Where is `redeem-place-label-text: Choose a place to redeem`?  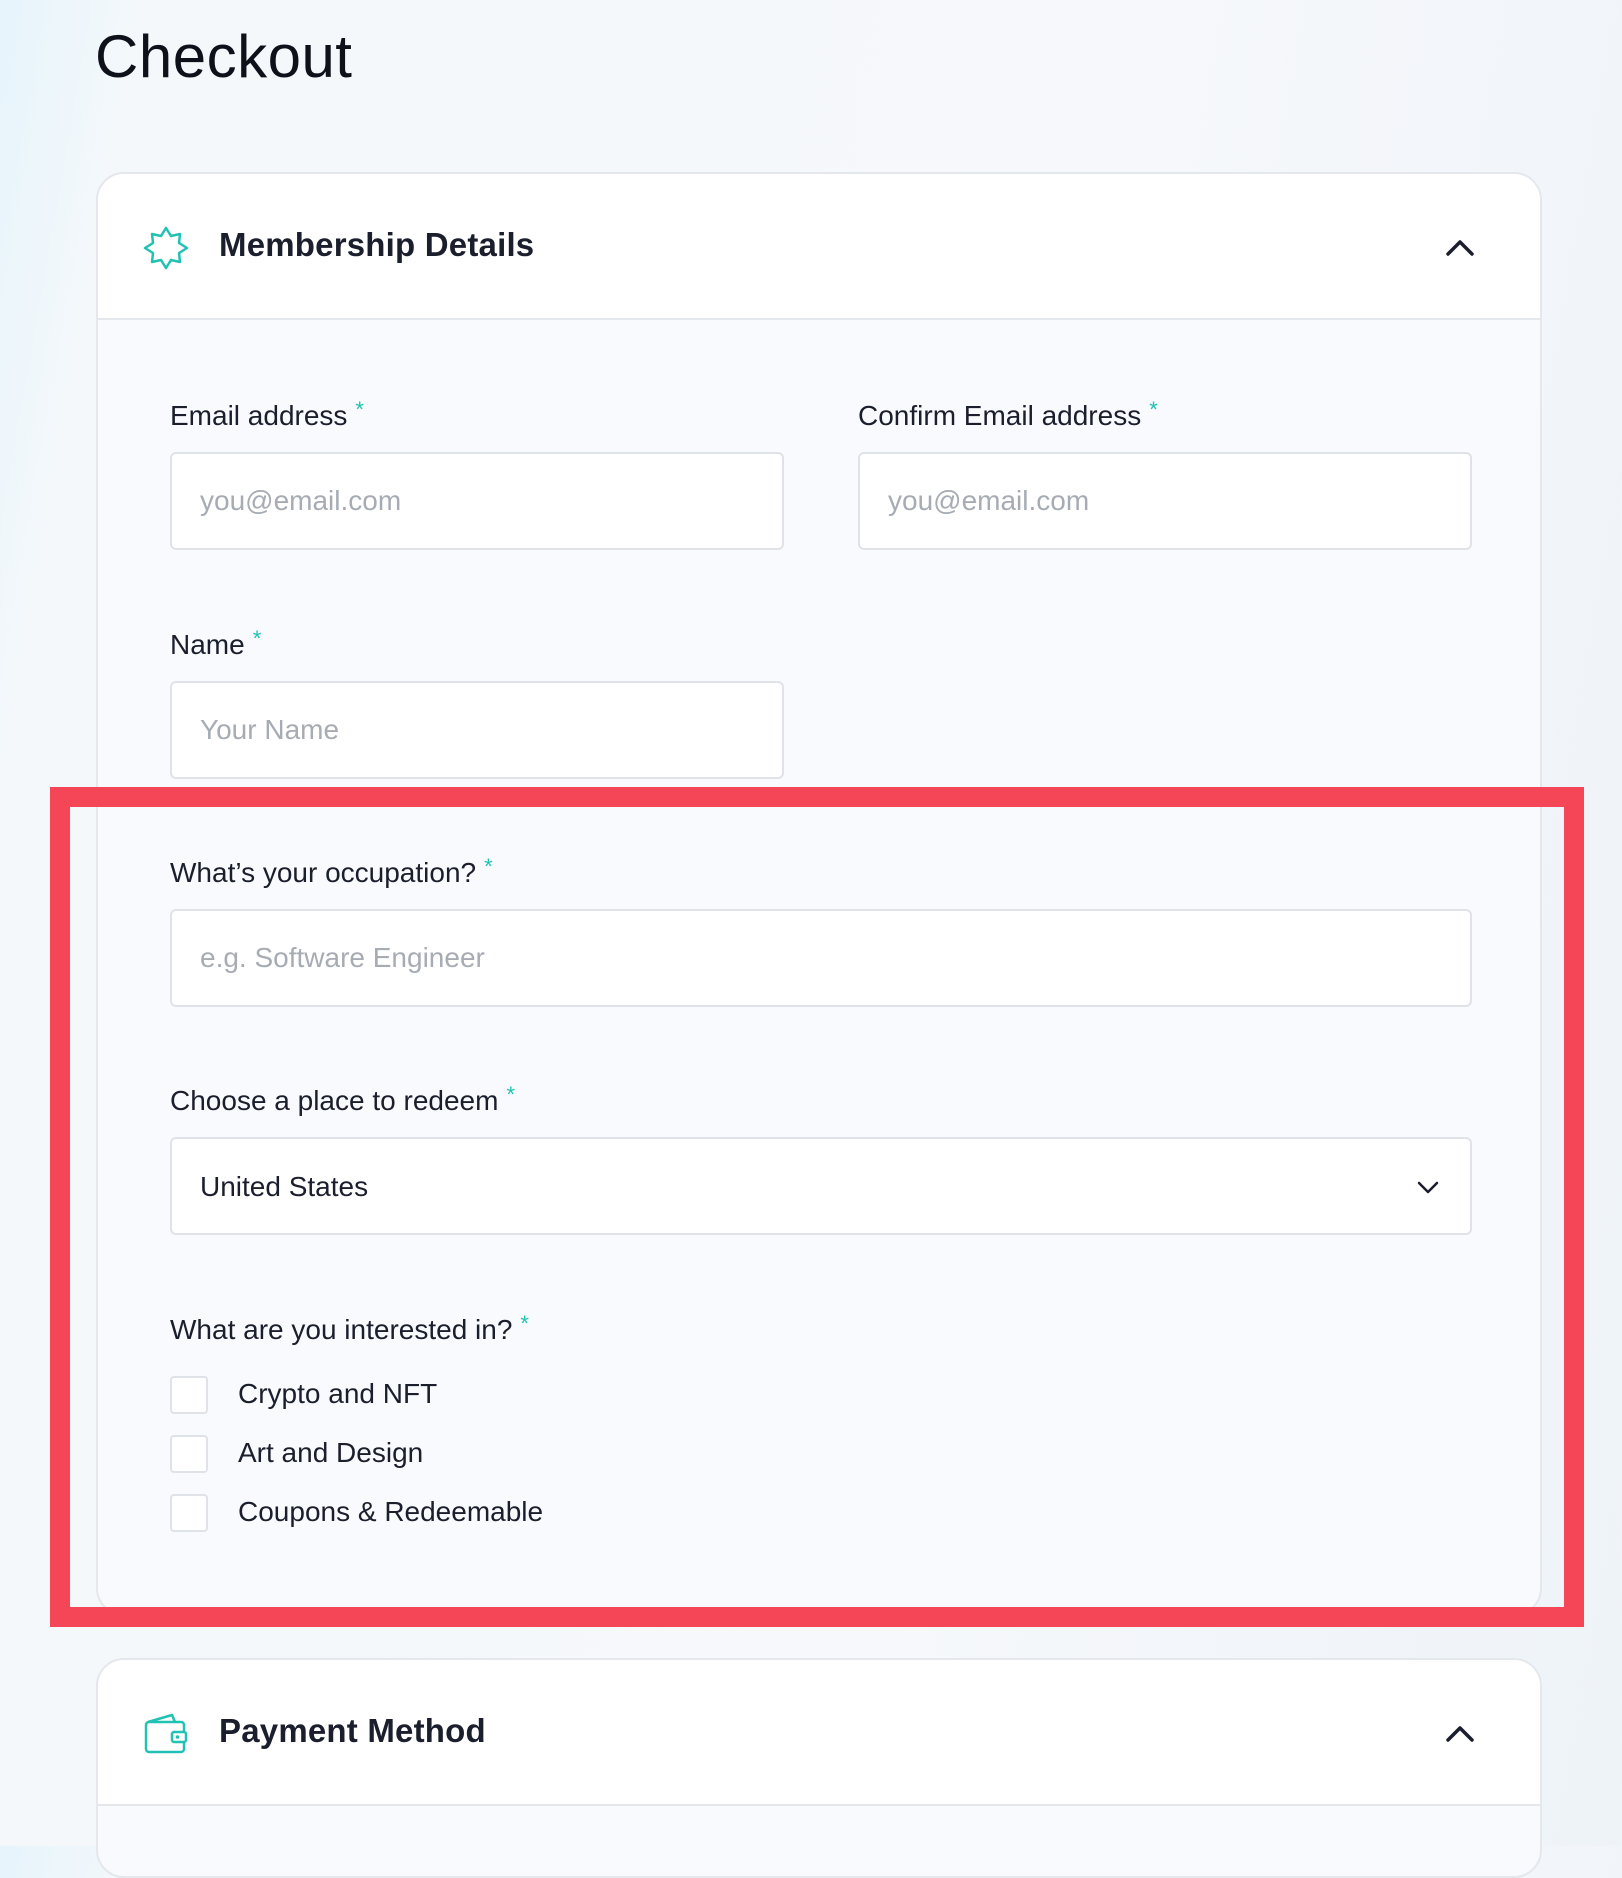
redeem-place-label-text: Choose a place to redeem is located at coordinates (334, 1100).